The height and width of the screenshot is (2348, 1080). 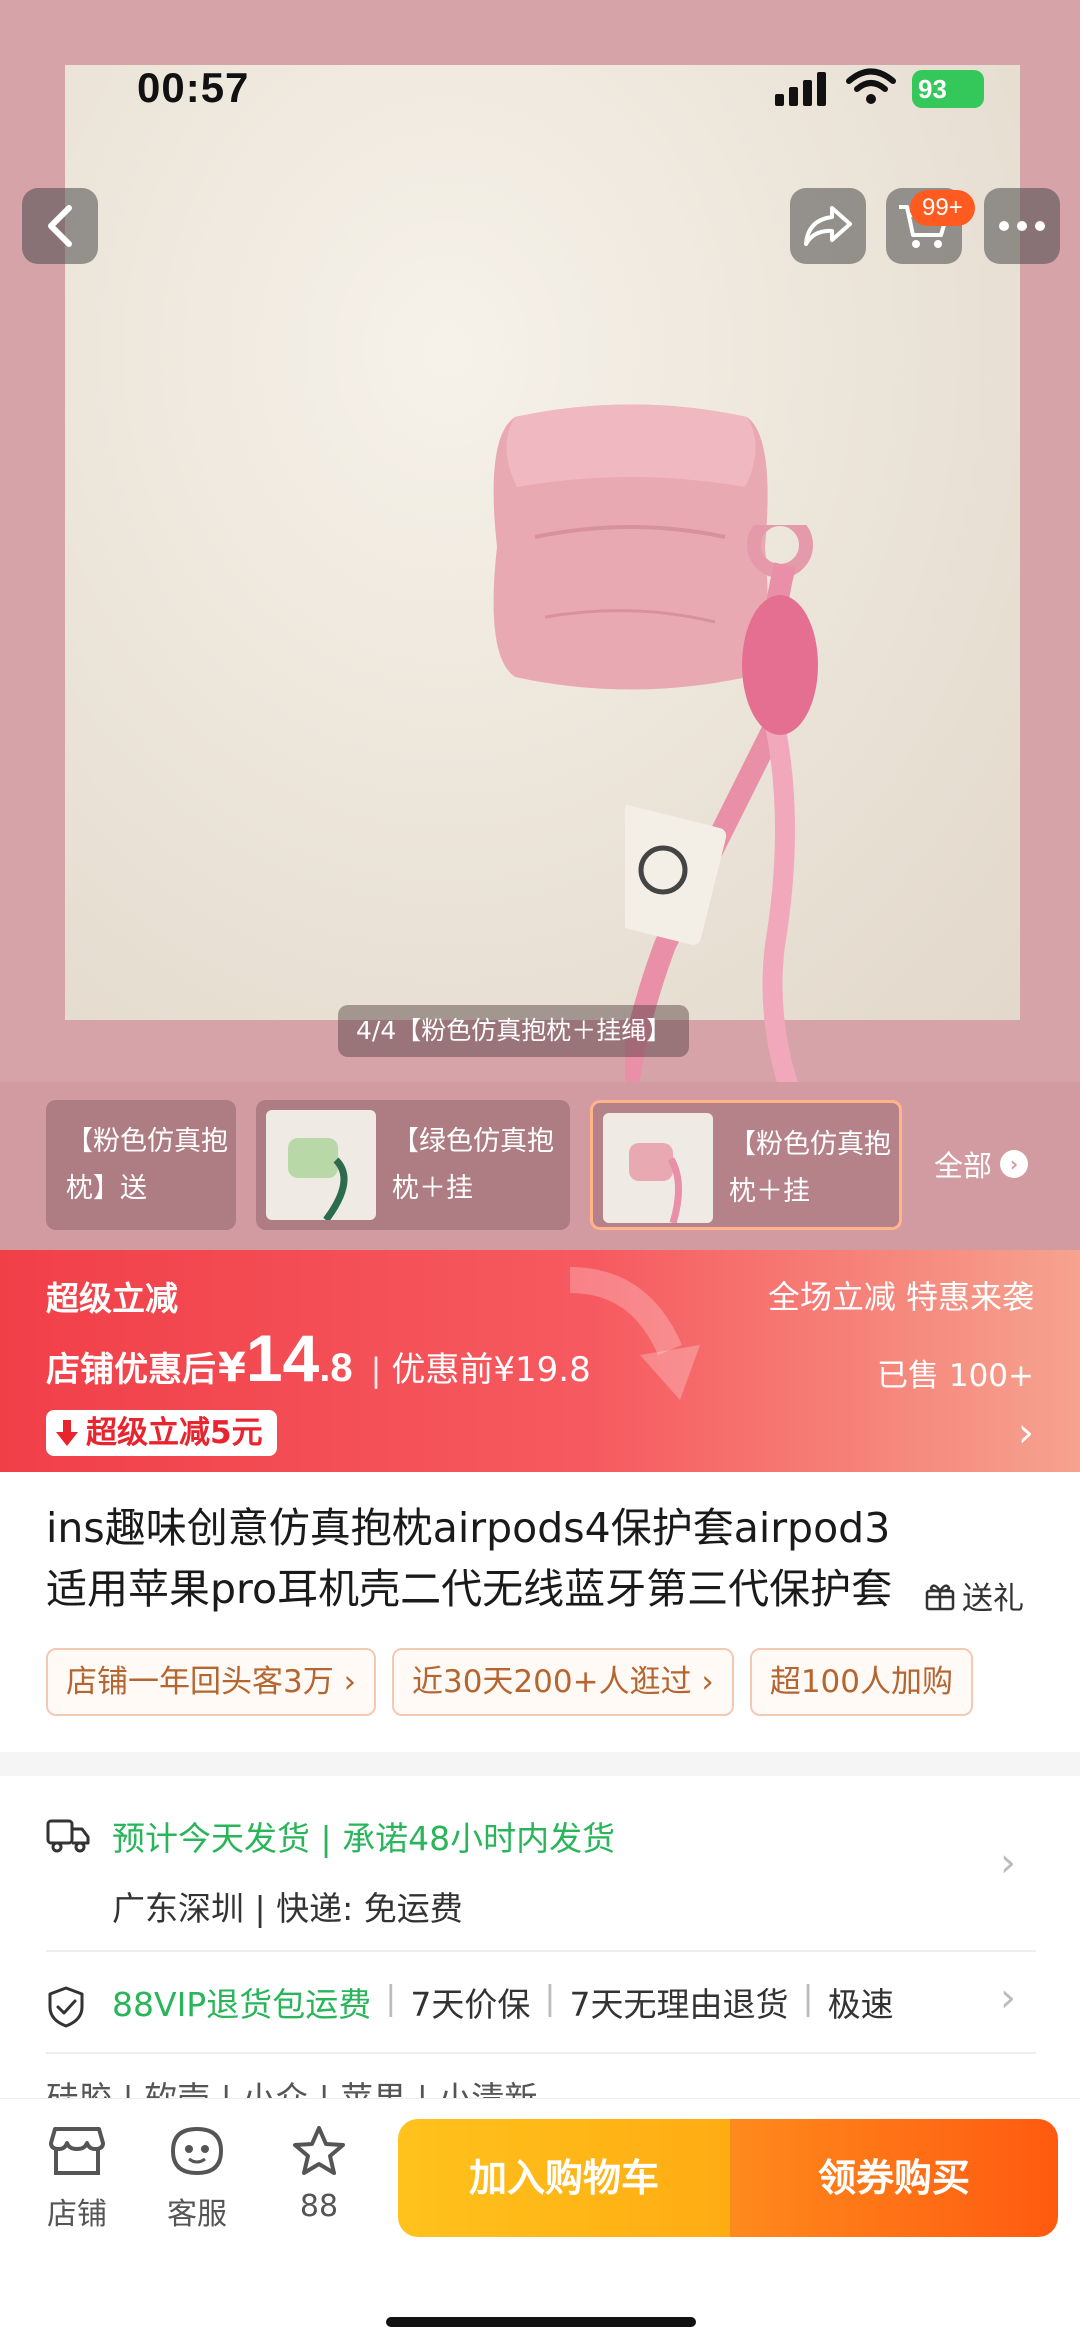 I want to click on store-icon, so click(x=77, y=2151).